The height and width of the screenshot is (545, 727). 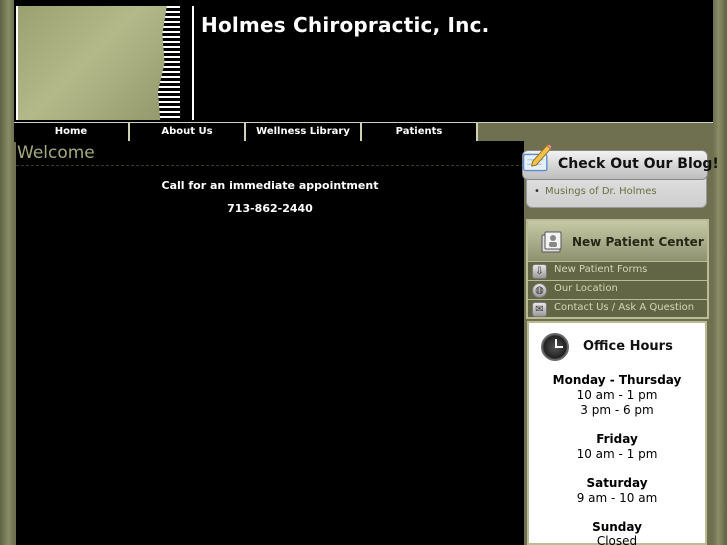 I want to click on phone-number: 713-862-2440, so click(x=270, y=208).